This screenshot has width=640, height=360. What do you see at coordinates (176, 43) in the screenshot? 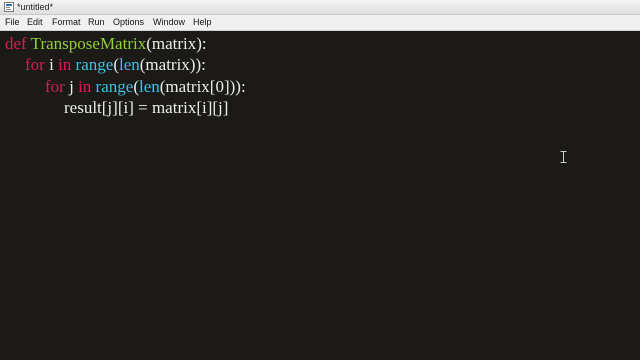
I see `code-token-txt: (matrix):` at bounding box center [176, 43].